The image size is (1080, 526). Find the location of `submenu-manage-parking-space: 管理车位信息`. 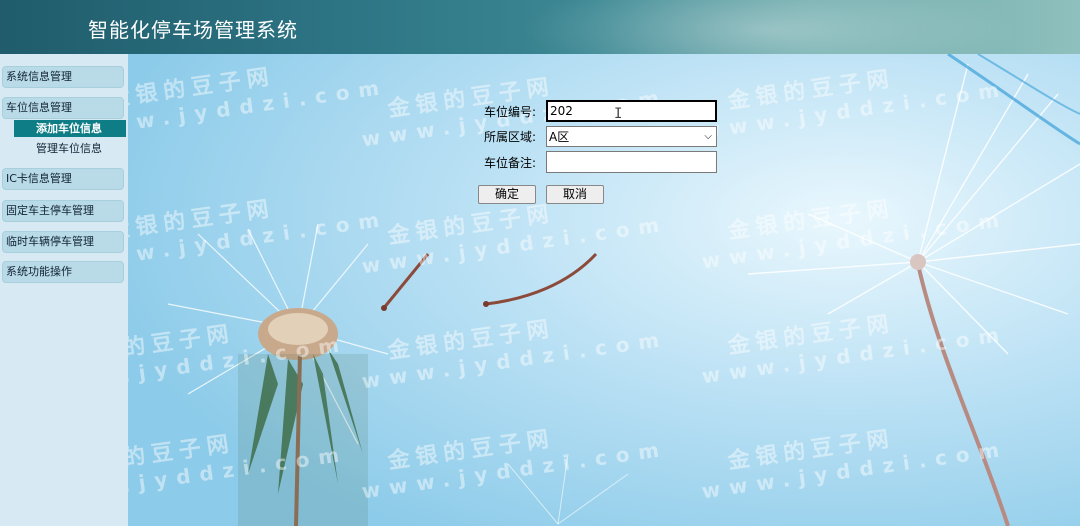

submenu-manage-parking-space: 管理车位信息 is located at coordinates (70, 148).